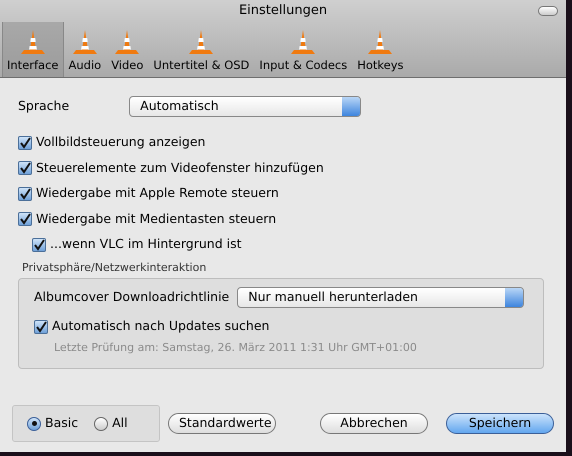  Describe the element at coordinates (33, 49) in the screenshot. I see `toolbar-tab: Interface` at that location.